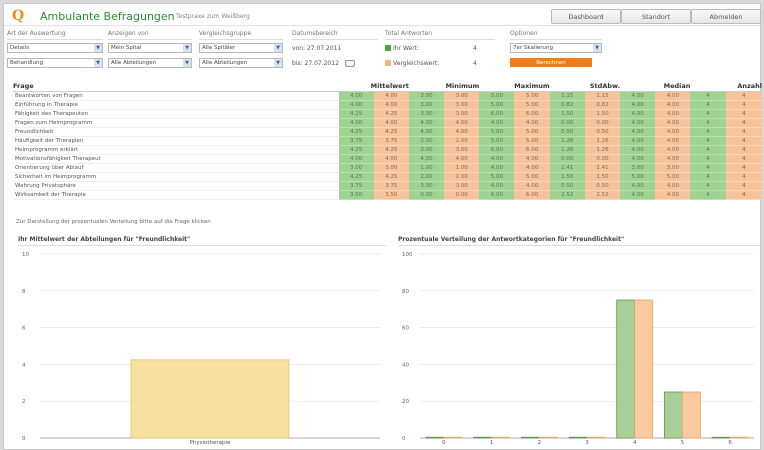 The width and height of the screenshot is (764, 450). Describe the element at coordinates (726, 16) in the screenshot. I see `abmelden-button: Abmelden` at that location.